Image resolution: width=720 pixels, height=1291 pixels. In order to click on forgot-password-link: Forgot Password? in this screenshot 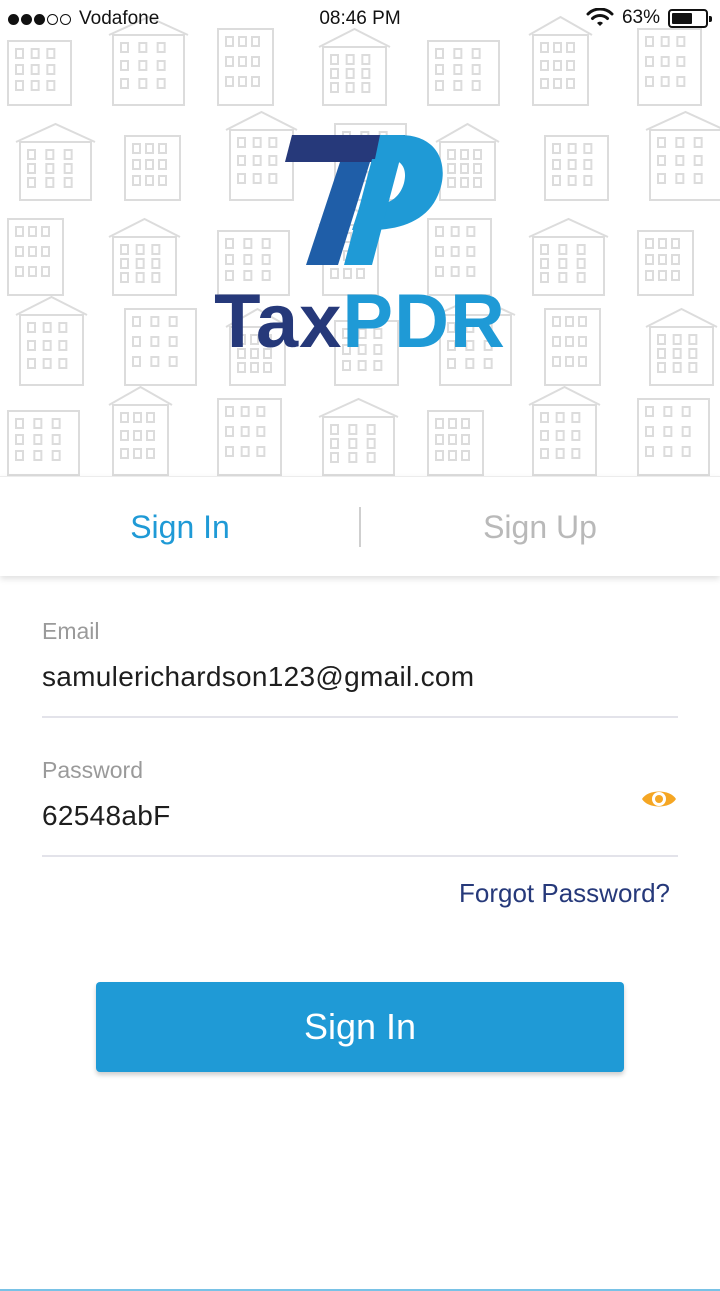, I will do `click(564, 893)`.